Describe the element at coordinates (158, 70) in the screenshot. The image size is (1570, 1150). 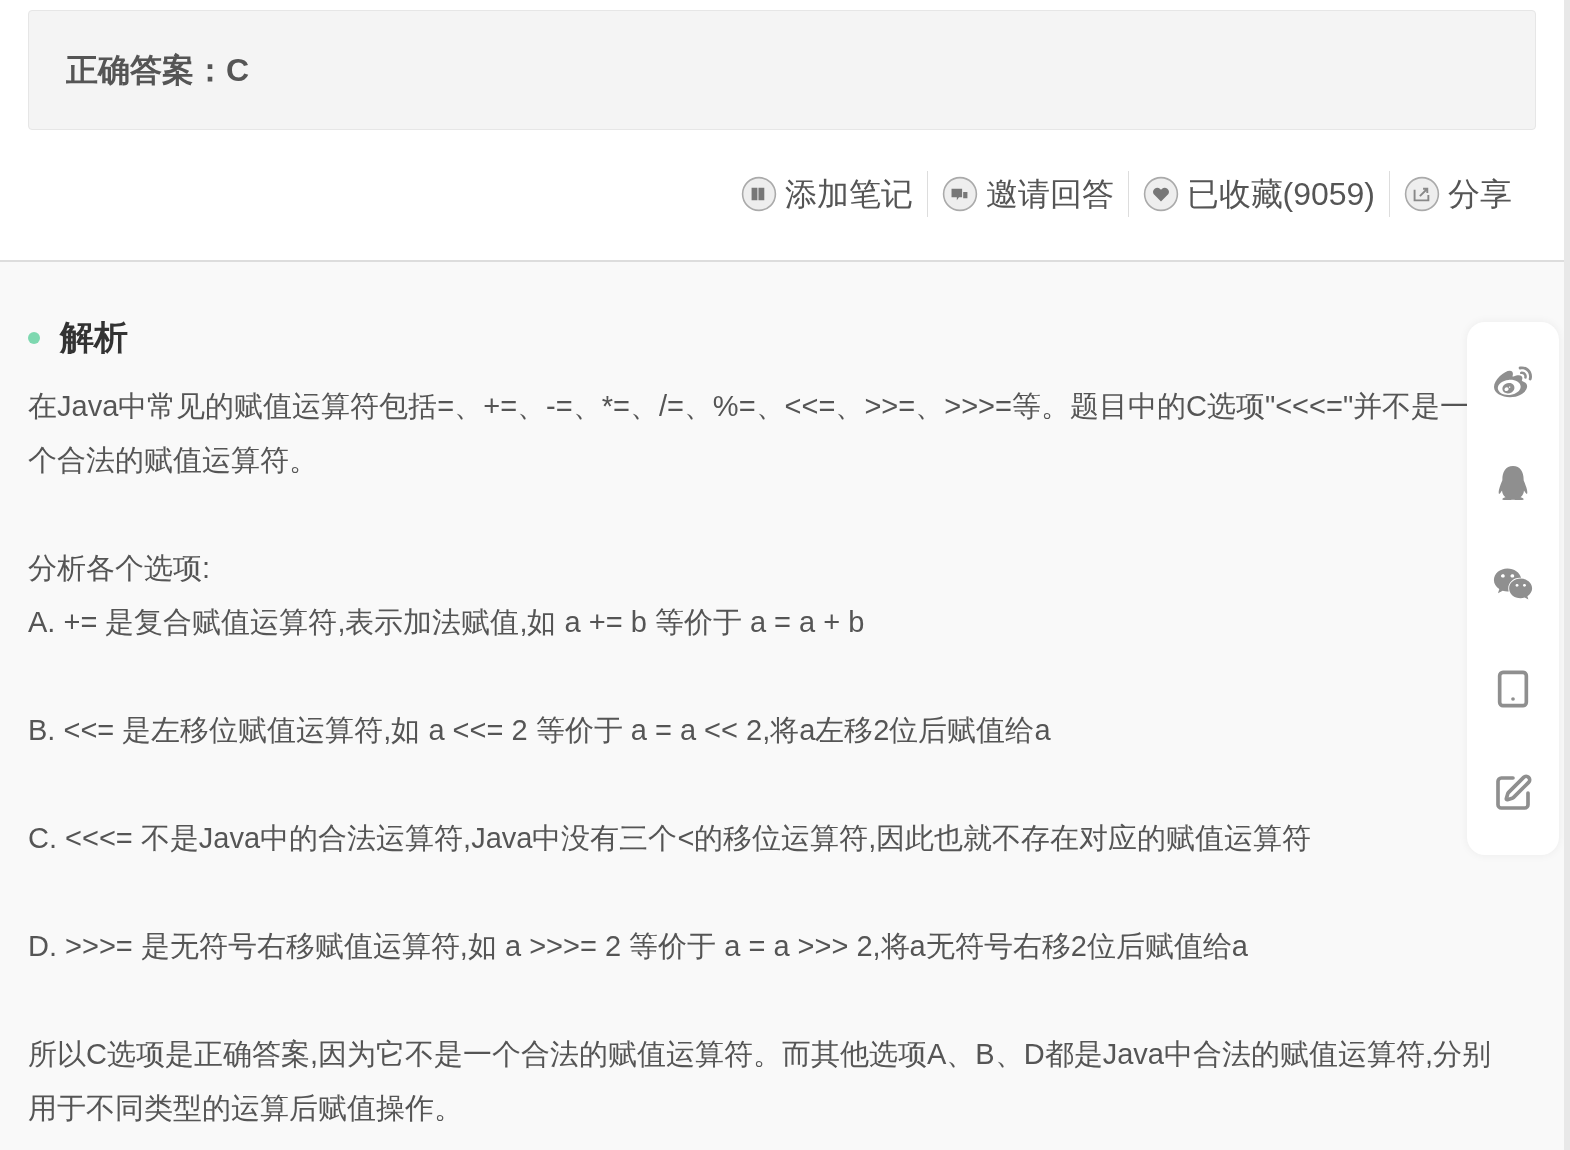
I see `correct-answer: 正确答案：C` at that location.